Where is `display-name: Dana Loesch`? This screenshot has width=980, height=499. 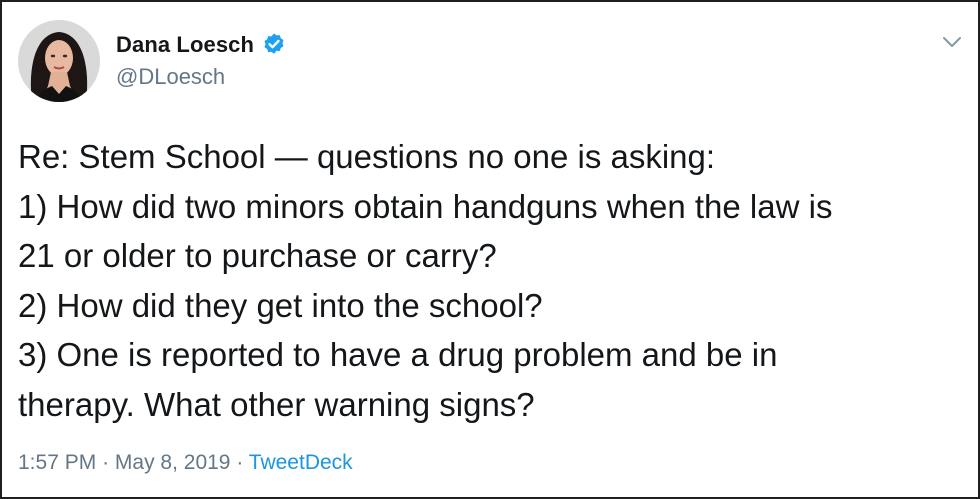 display-name: Dana Loesch is located at coordinates (185, 45).